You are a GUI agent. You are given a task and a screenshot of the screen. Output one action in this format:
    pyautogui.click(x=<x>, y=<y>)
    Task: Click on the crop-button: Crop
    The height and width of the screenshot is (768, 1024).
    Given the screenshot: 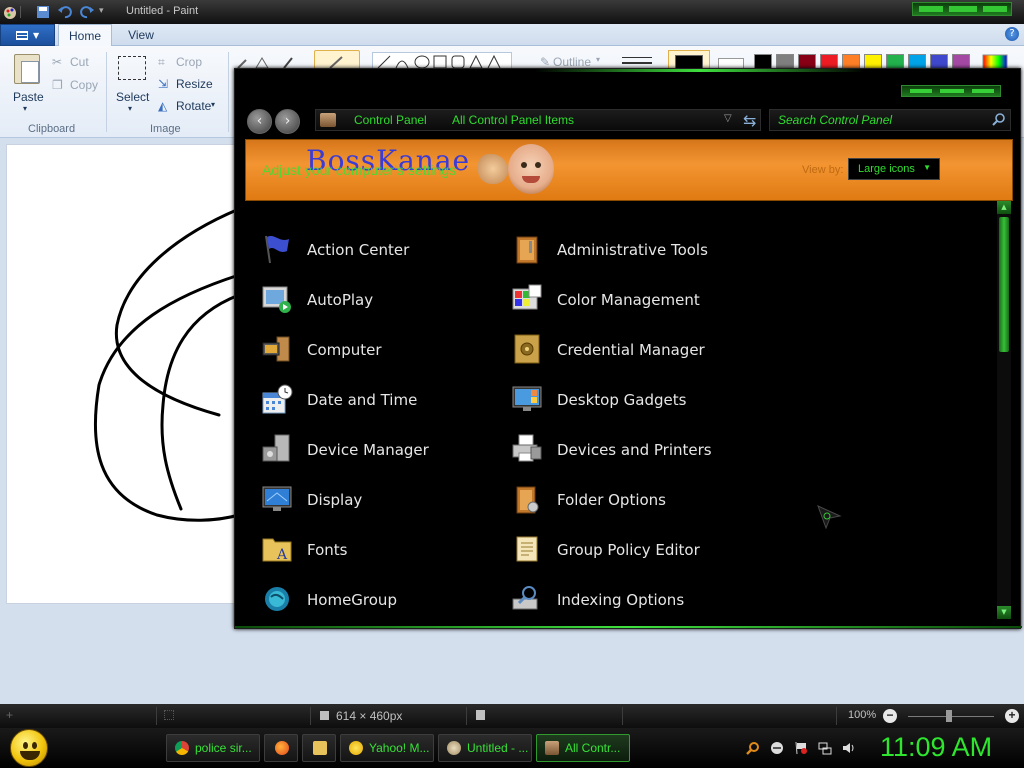 What is the action you would take?
    pyautogui.click(x=189, y=62)
    